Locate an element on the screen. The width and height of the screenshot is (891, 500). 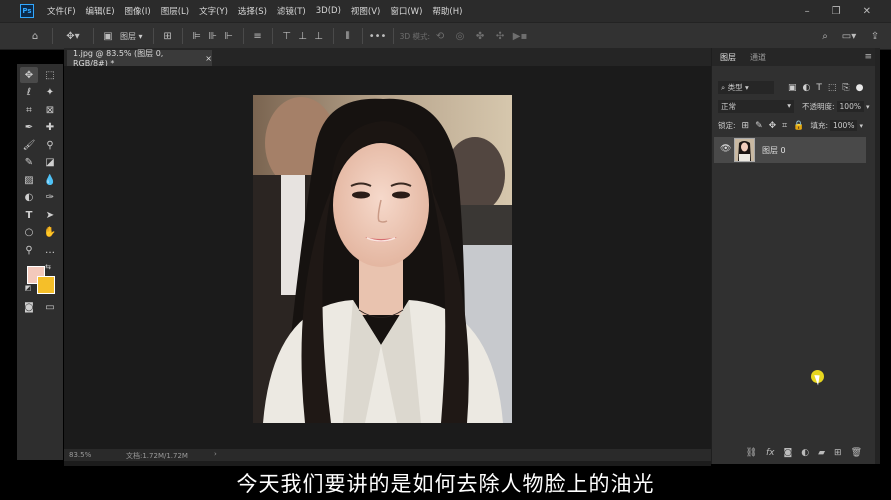
align-middle-icon: ⊥ is located at coordinates (303, 36).